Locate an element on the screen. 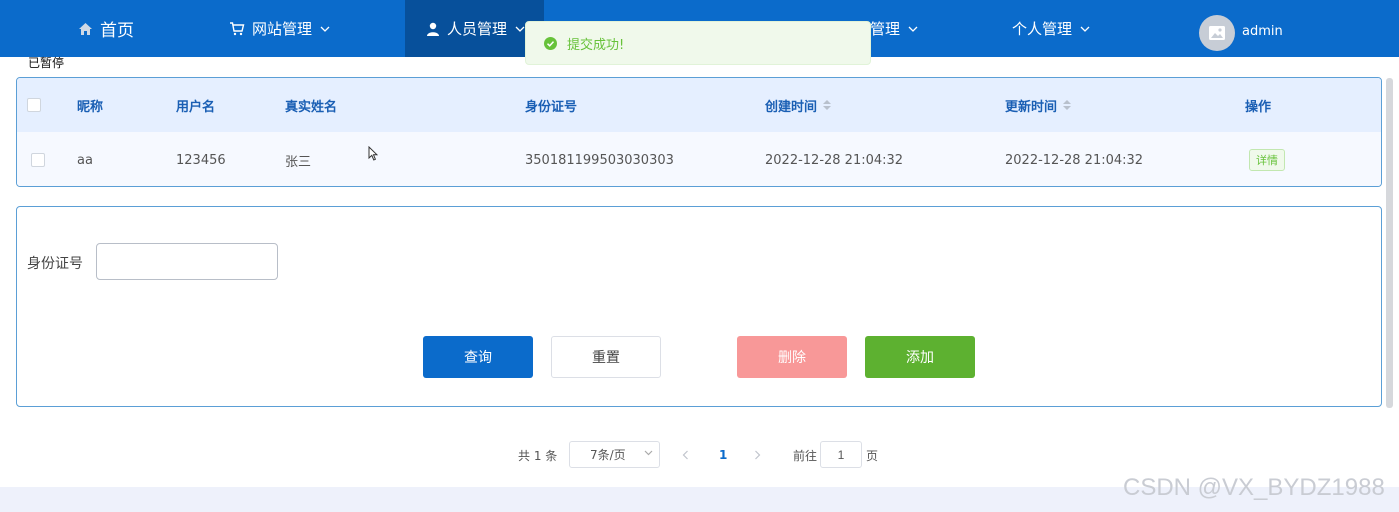  details-cell: 详情 is located at coordinates (1267, 159).